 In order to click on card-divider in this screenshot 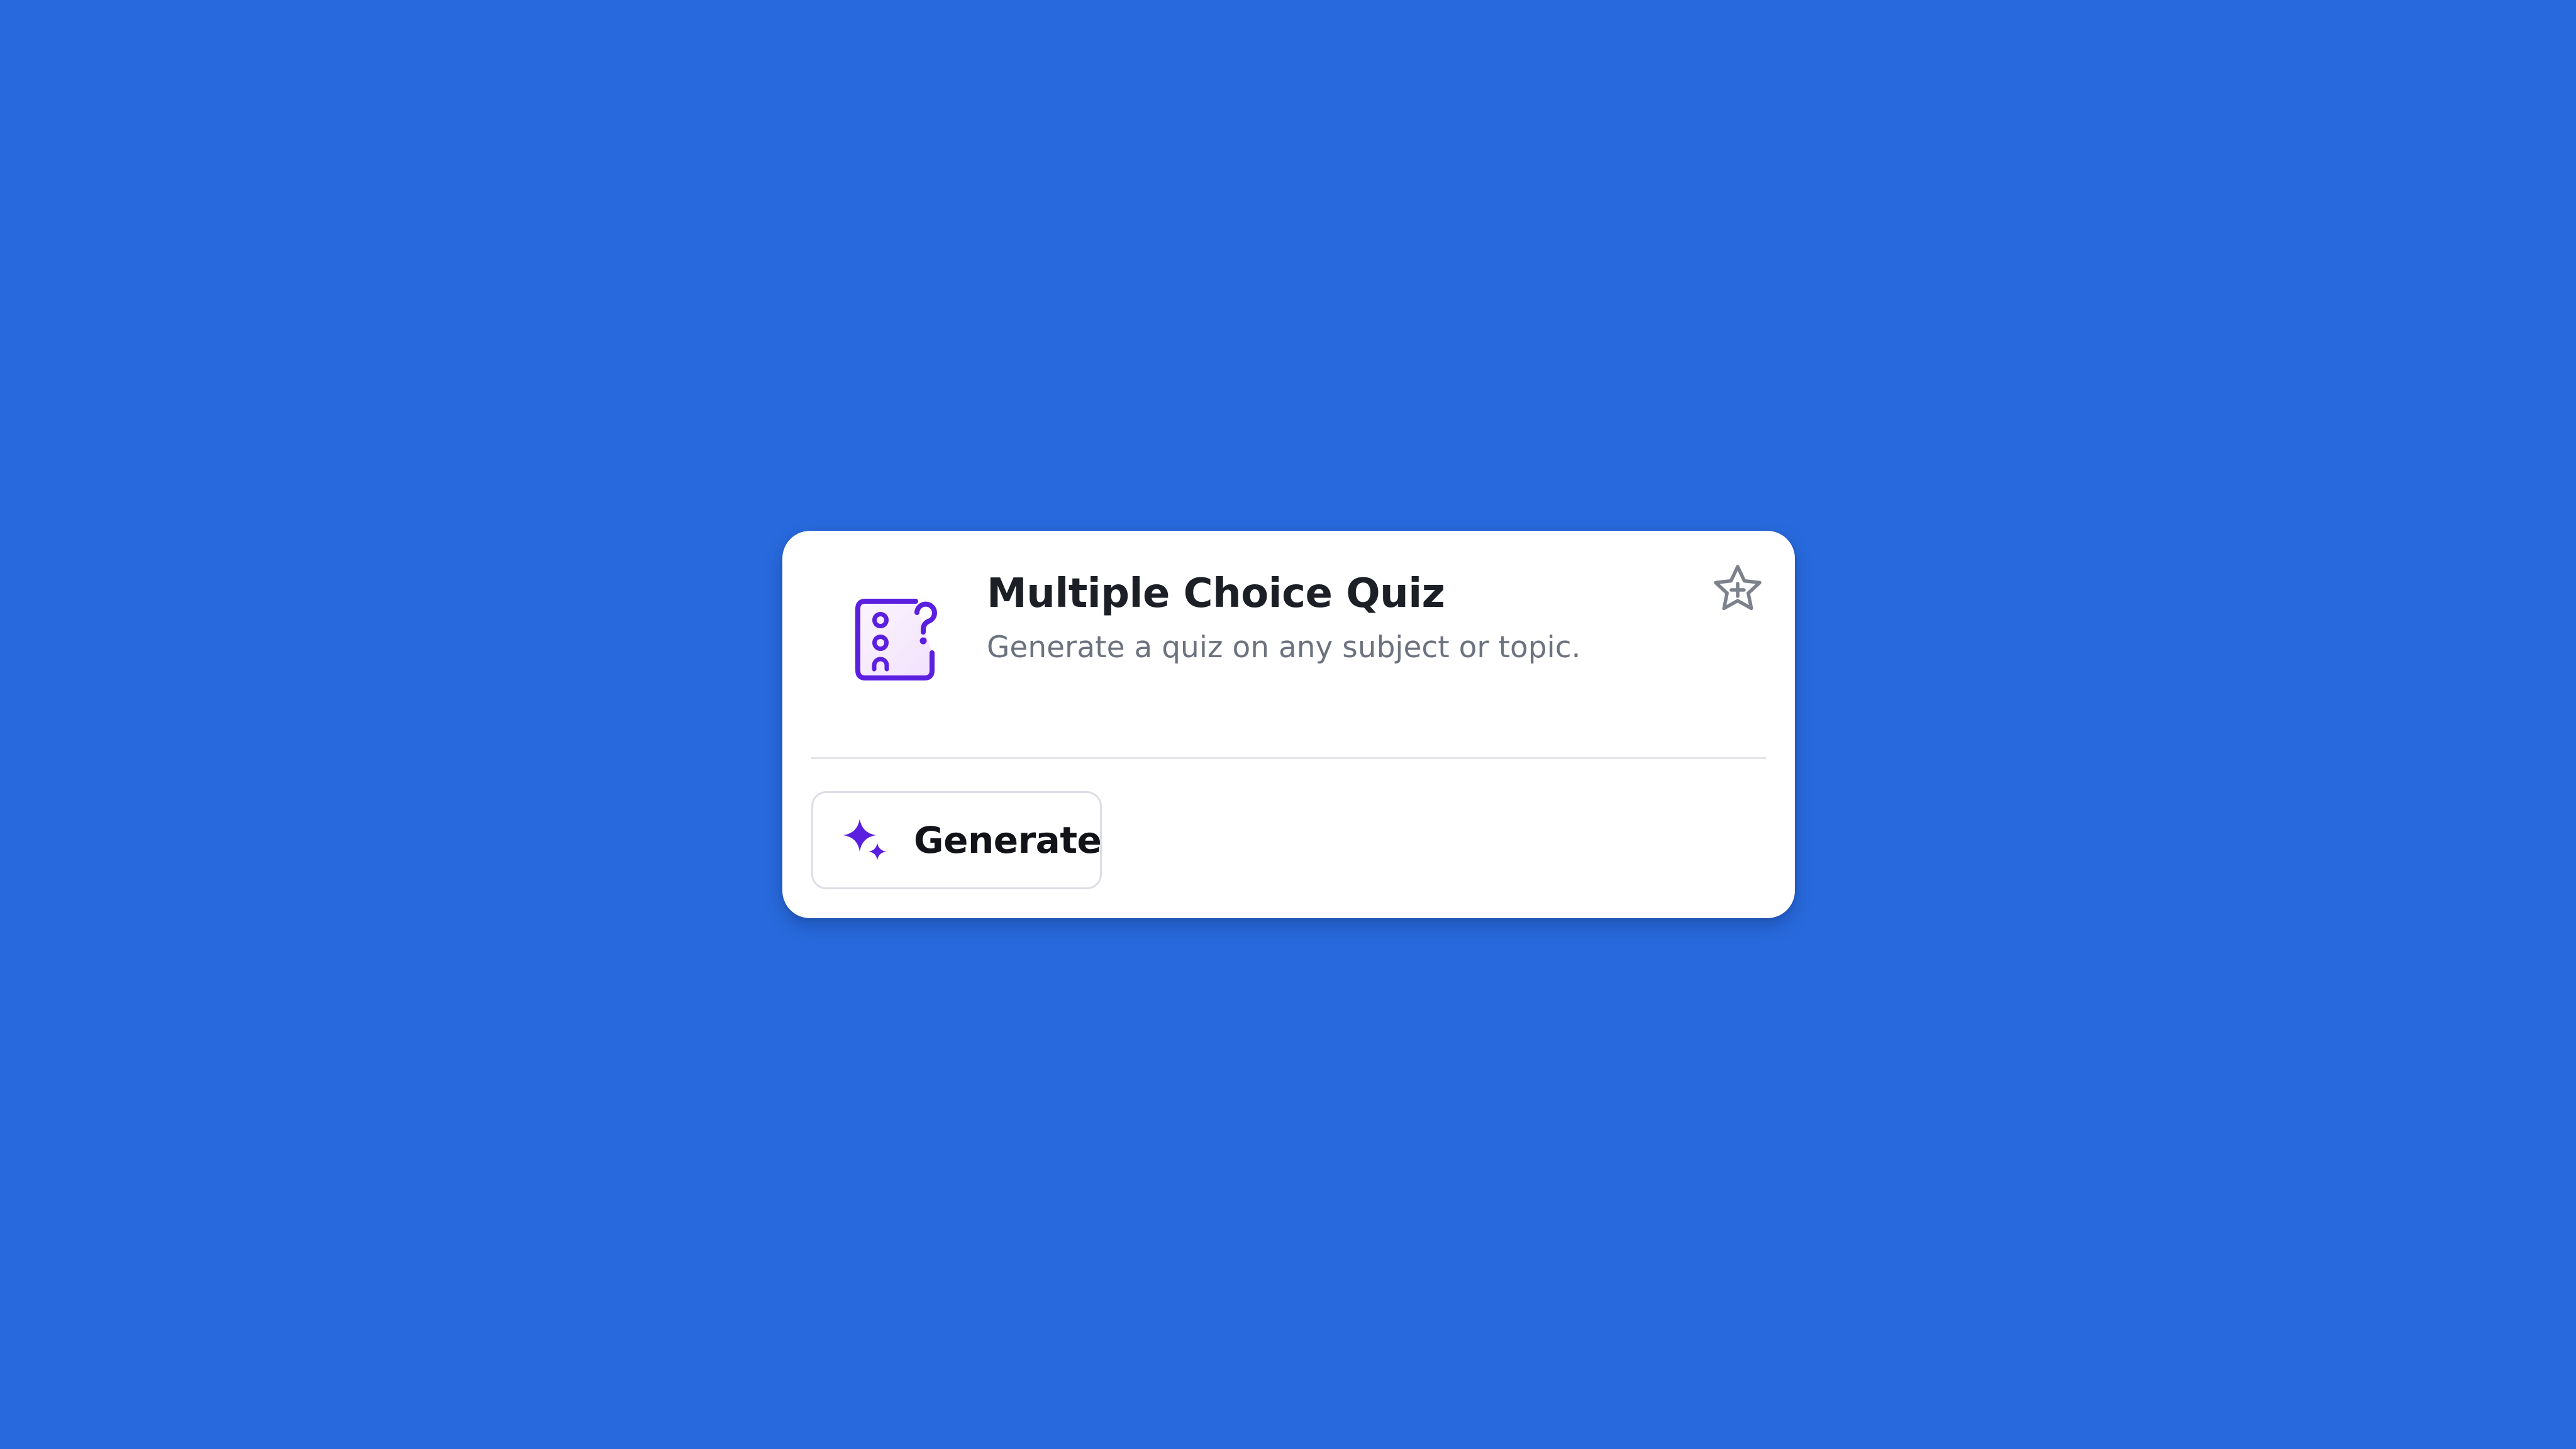, I will do `click(1288, 758)`.